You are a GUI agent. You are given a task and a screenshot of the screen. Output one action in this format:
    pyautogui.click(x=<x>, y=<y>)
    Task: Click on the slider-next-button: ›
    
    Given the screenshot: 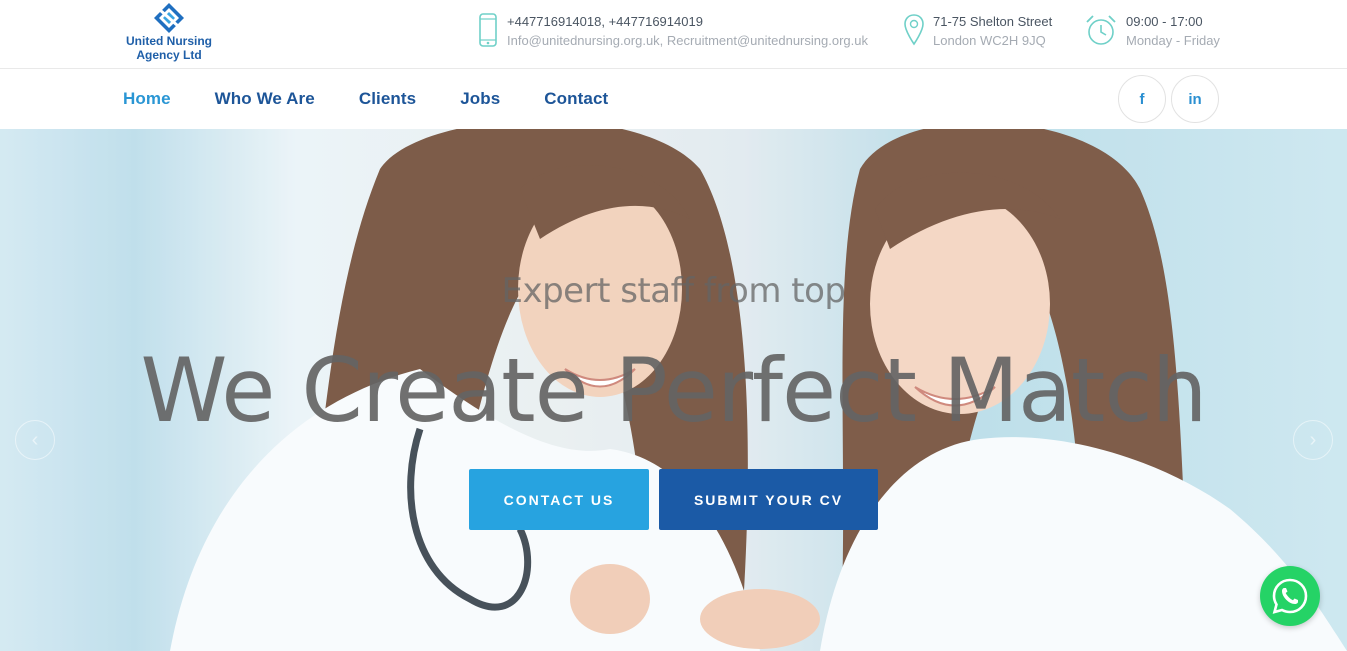 What is the action you would take?
    pyautogui.click(x=1313, y=440)
    